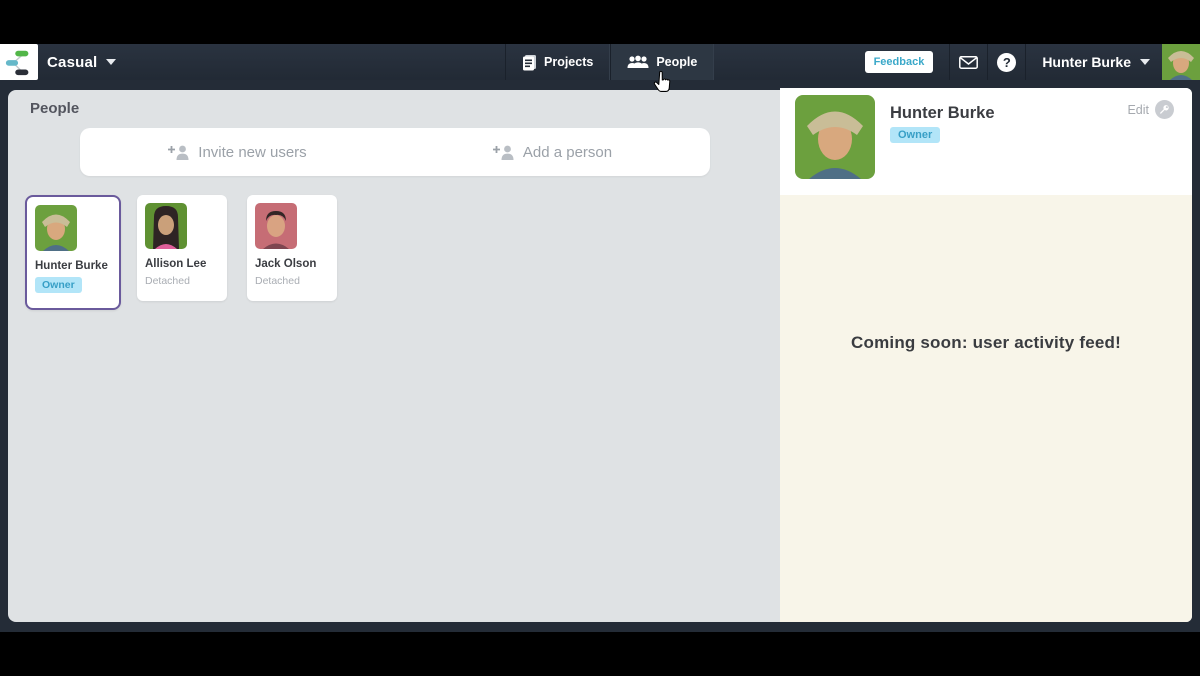 The image size is (1200, 687). What do you see at coordinates (72, 62) in the screenshot?
I see `project-switcher-label: Casual` at bounding box center [72, 62].